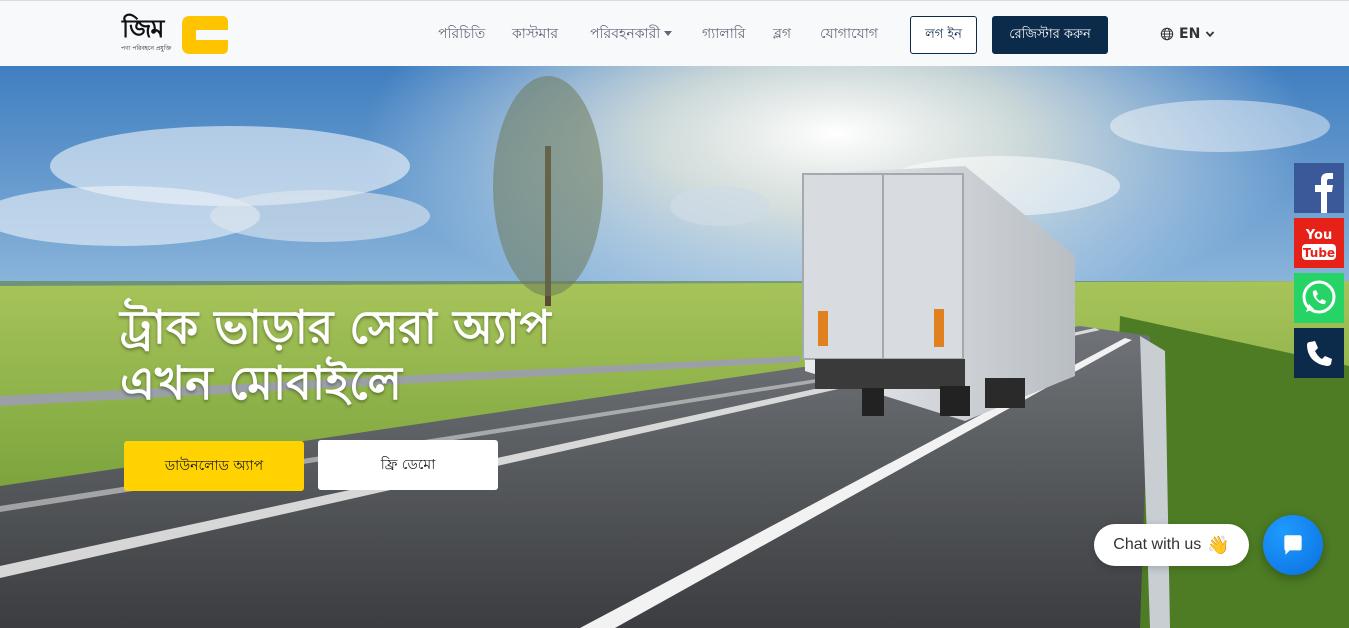 The image size is (1349, 628). What do you see at coordinates (176, 35) in the screenshot?
I see `brand-logo: জিম পণ্য পরিবহনে প্রযুক্তি` at bounding box center [176, 35].